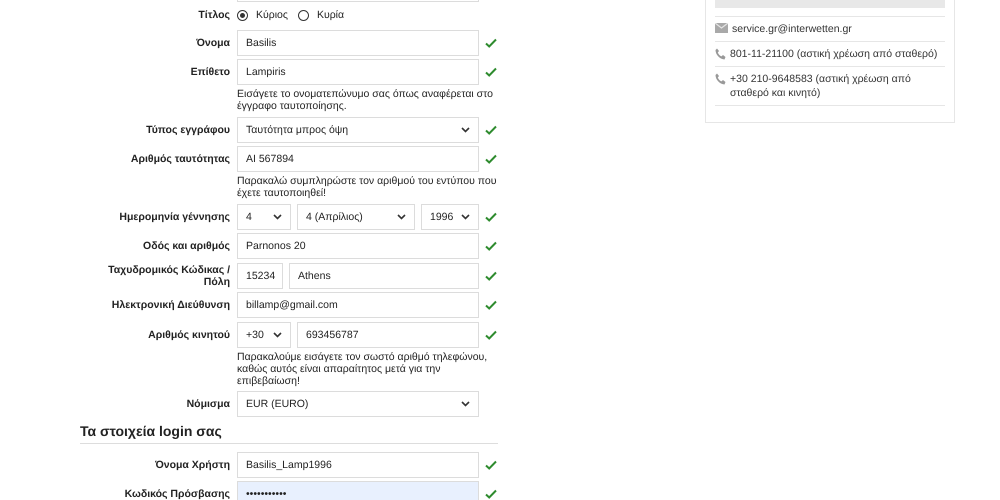 The width and height of the screenshot is (1000, 500). Describe the element at coordinates (210, 72) in the screenshot. I see `field-label: Επίθετο` at that location.